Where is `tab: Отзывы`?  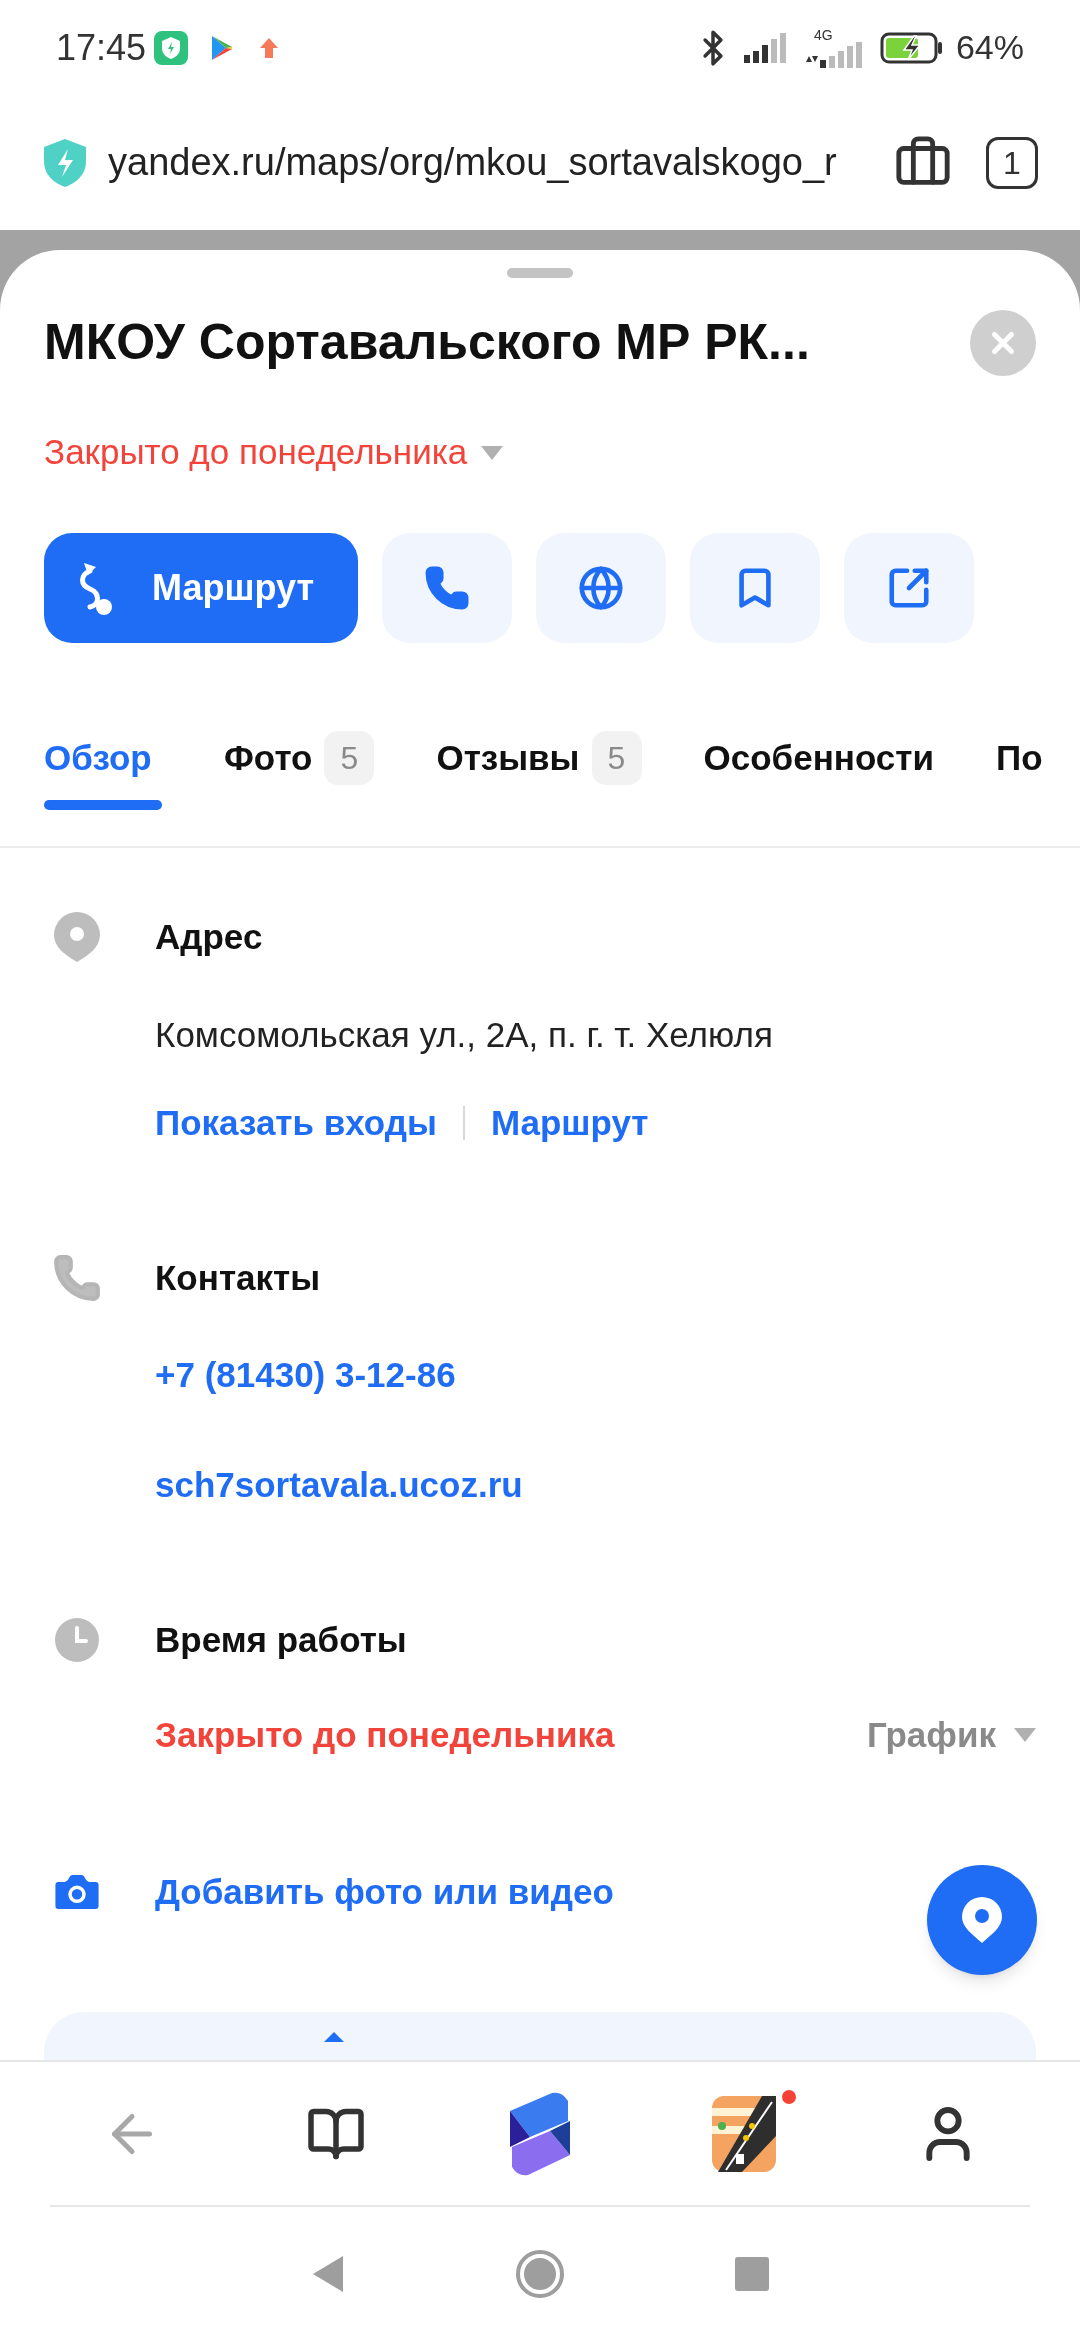 tab: Отзывы is located at coordinates (508, 758).